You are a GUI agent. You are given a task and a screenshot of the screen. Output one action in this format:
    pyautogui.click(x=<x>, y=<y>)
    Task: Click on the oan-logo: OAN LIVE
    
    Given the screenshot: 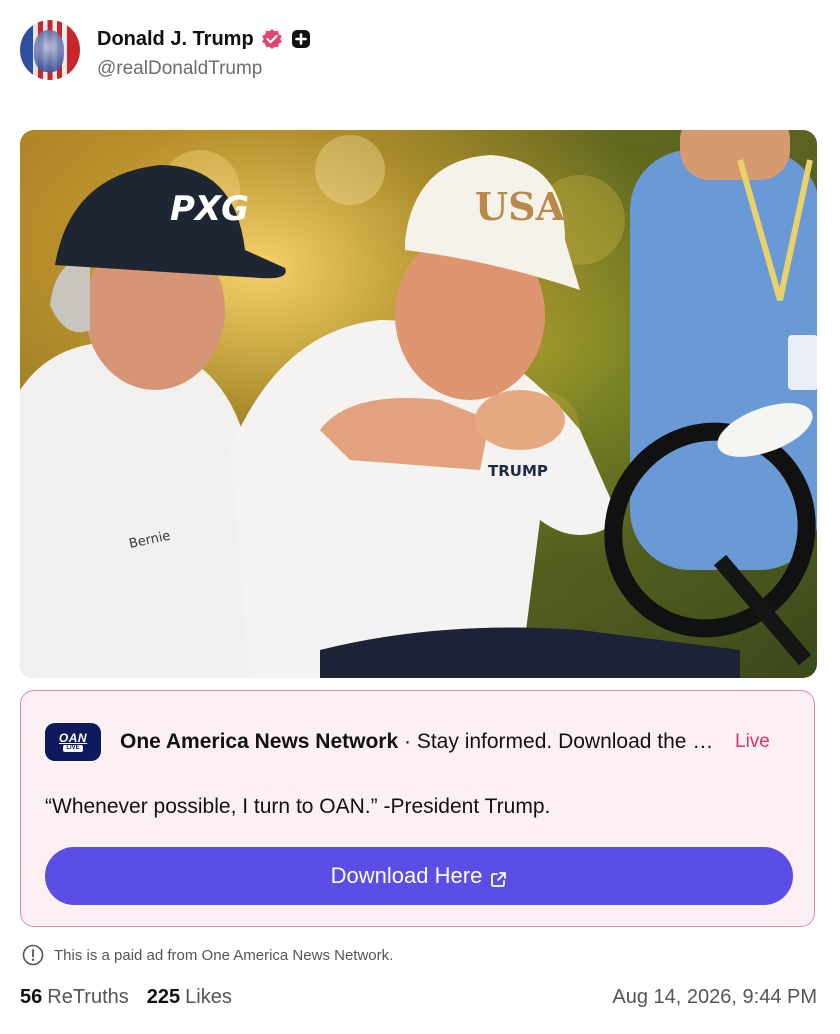 What is the action you would take?
    pyautogui.click(x=73, y=742)
    